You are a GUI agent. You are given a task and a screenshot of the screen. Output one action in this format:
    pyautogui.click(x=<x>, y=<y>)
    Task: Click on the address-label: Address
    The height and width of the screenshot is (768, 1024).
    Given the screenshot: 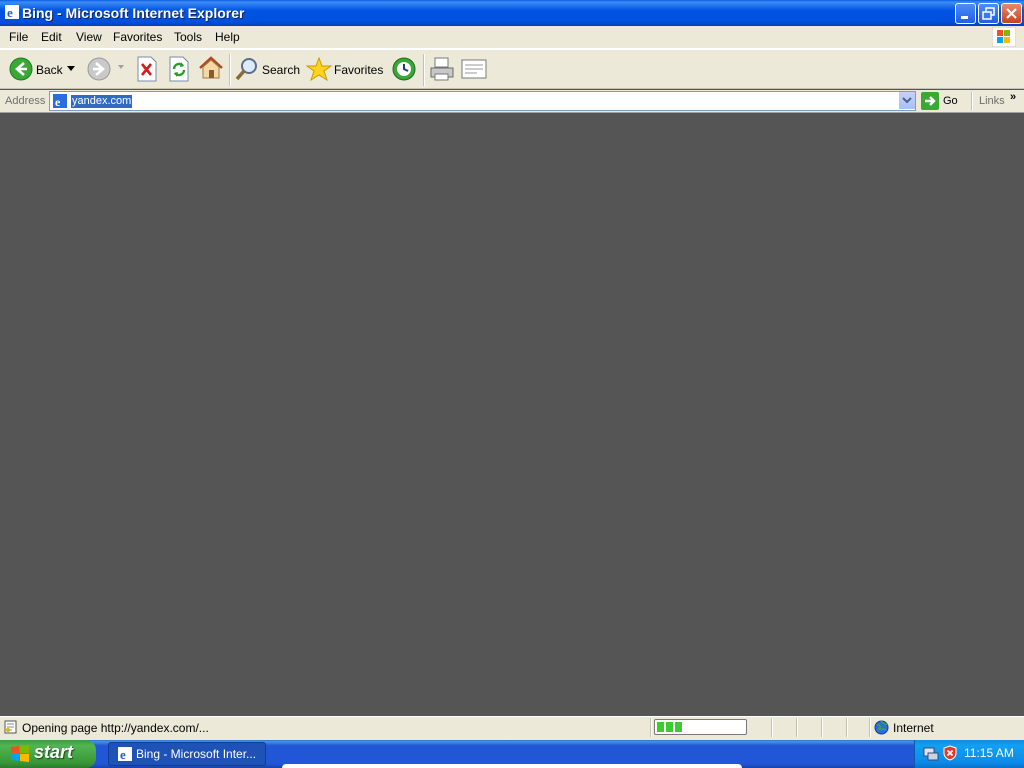 What is the action you would take?
    pyautogui.click(x=25, y=101)
    